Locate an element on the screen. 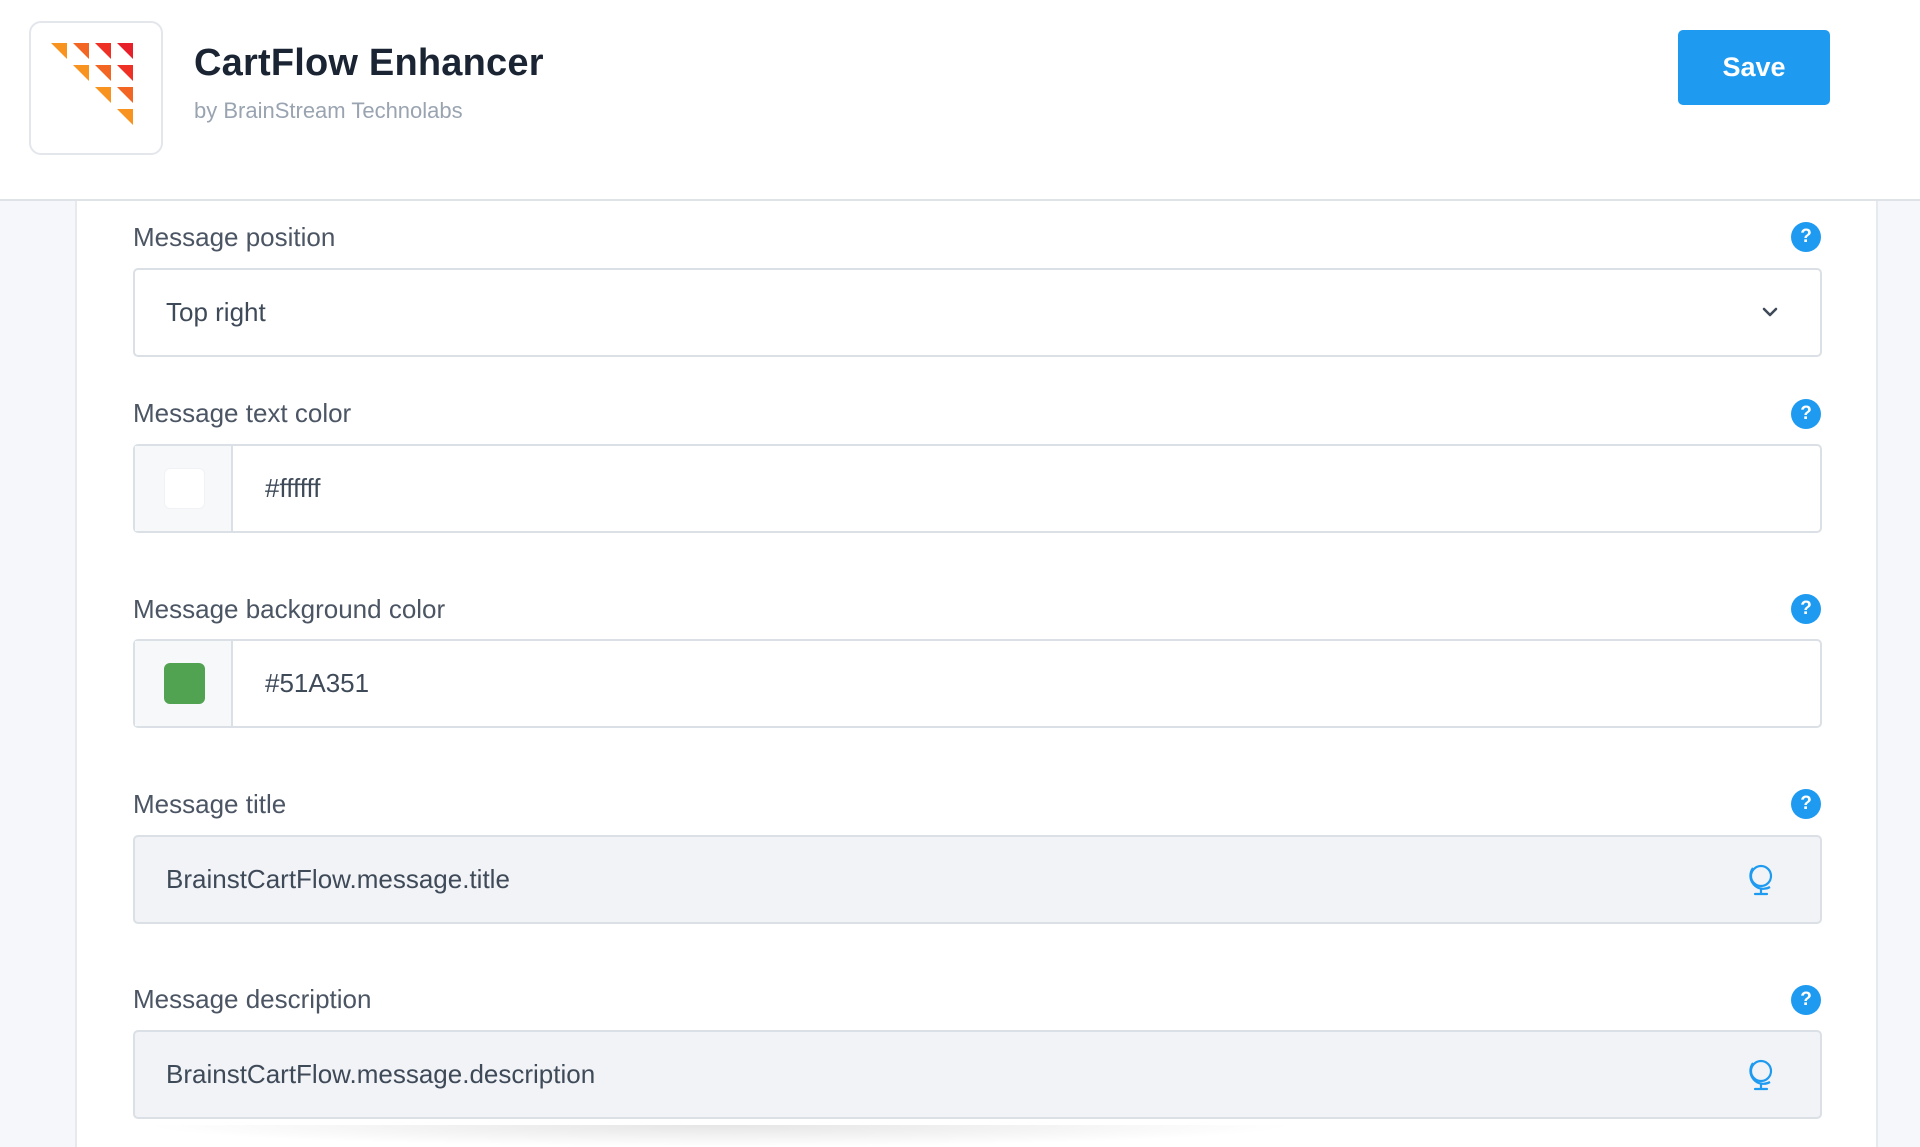  message-text-color-field: #ffffff is located at coordinates (977, 488).